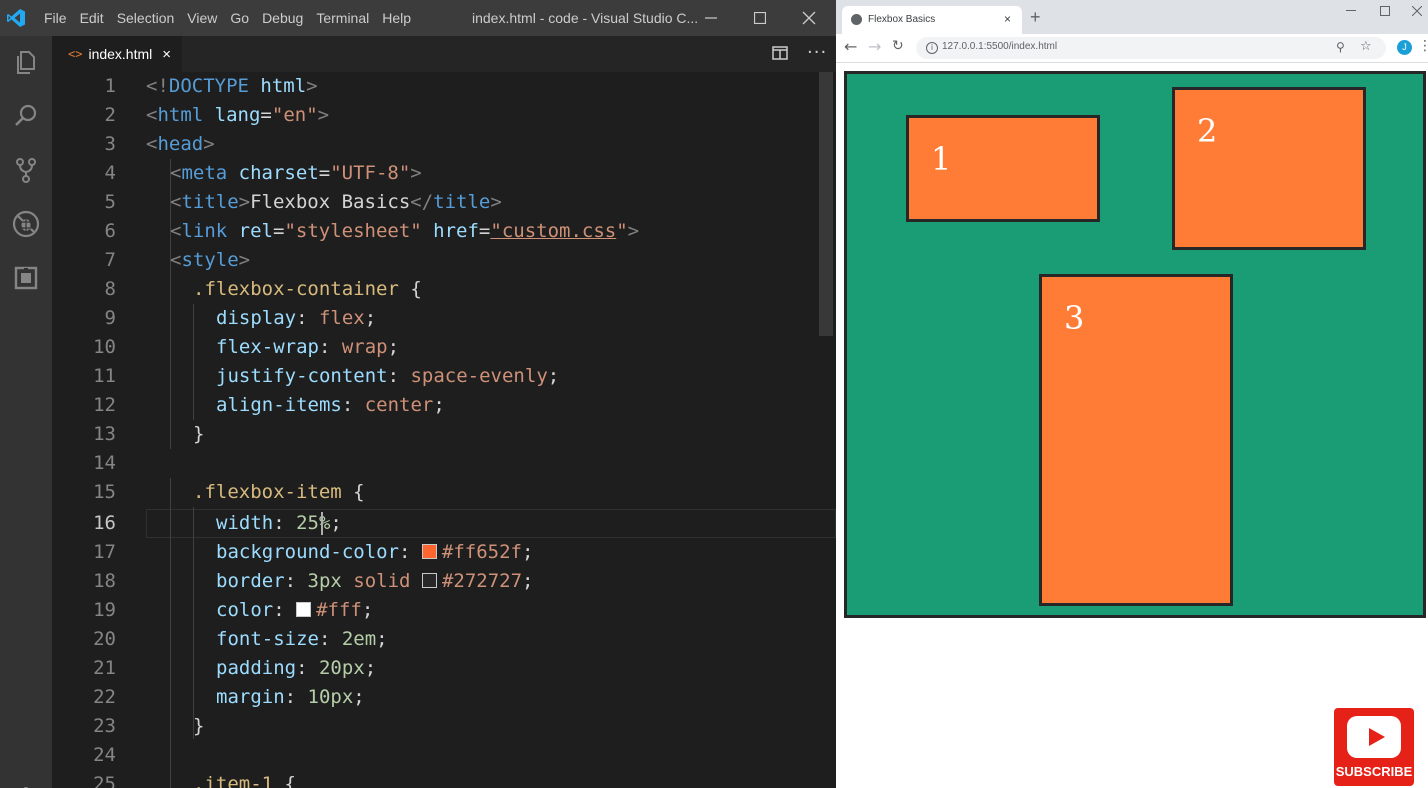 This screenshot has width=1428, height=788. What do you see at coordinates (26, 224) in the screenshot?
I see `debug-button` at bounding box center [26, 224].